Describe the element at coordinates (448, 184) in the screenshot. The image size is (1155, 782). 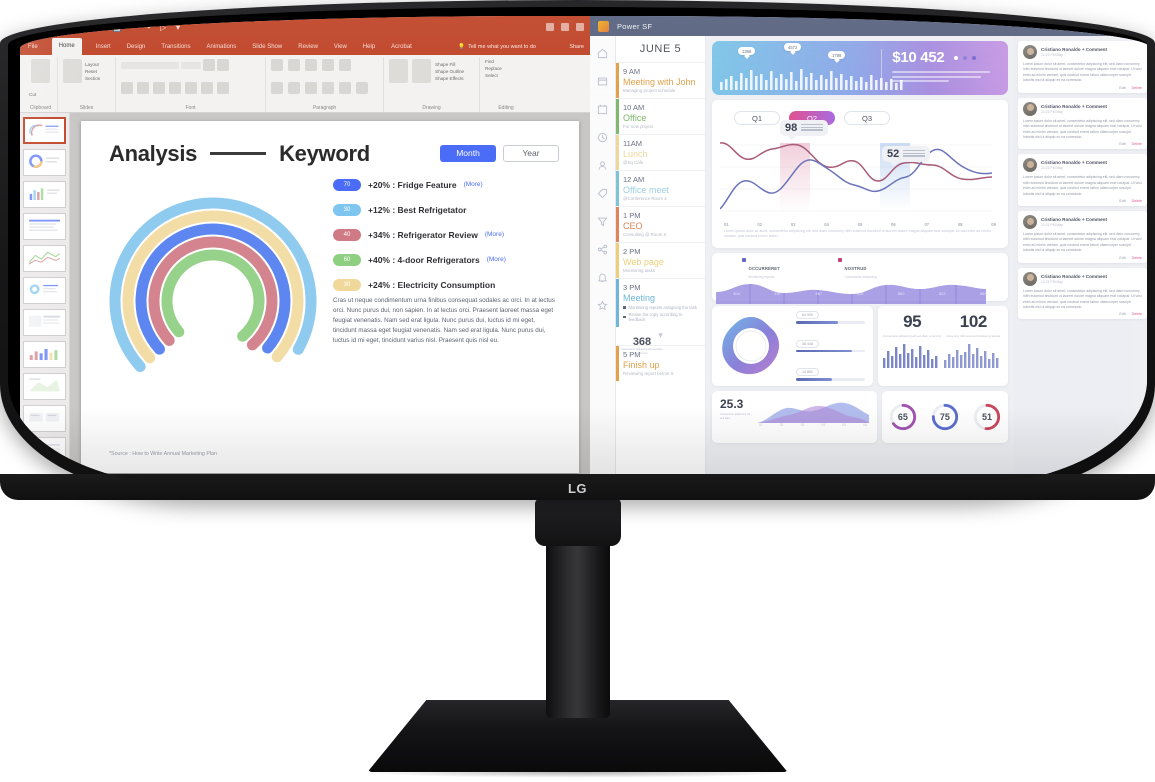
I see `legend-item: 70 +20% : Fridge Feature (More)` at that location.